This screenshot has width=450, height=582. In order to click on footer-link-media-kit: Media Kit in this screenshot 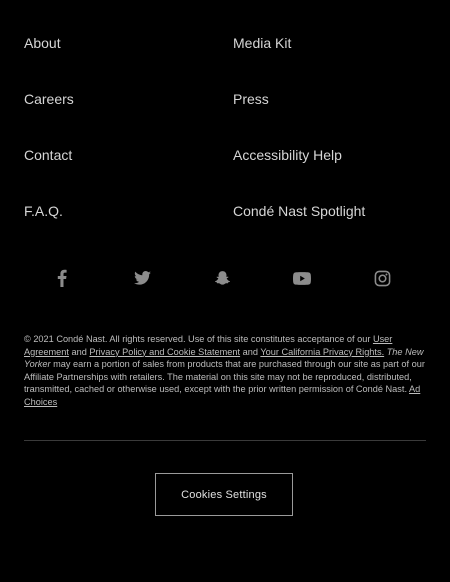, I will do `click(262, 43)`.